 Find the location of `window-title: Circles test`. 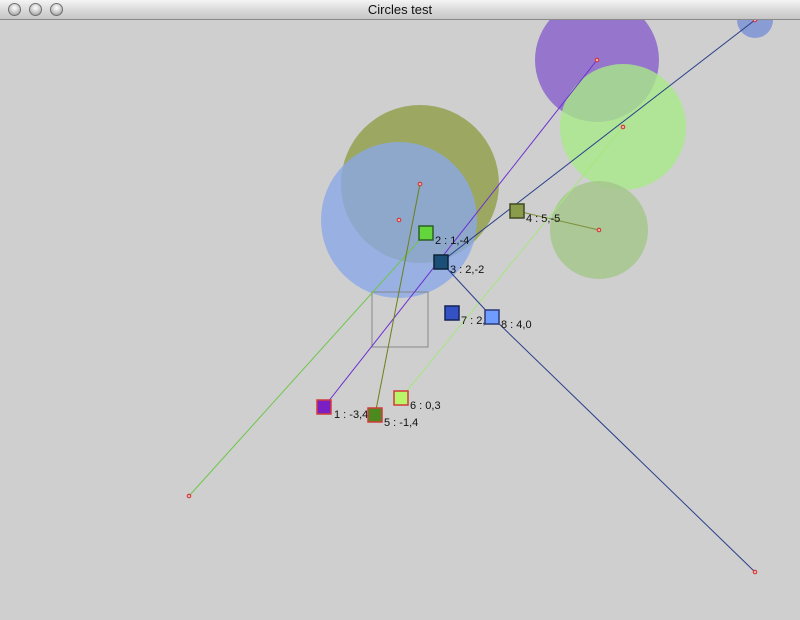

window-title: Circles test is located at coordinates (400, 9).